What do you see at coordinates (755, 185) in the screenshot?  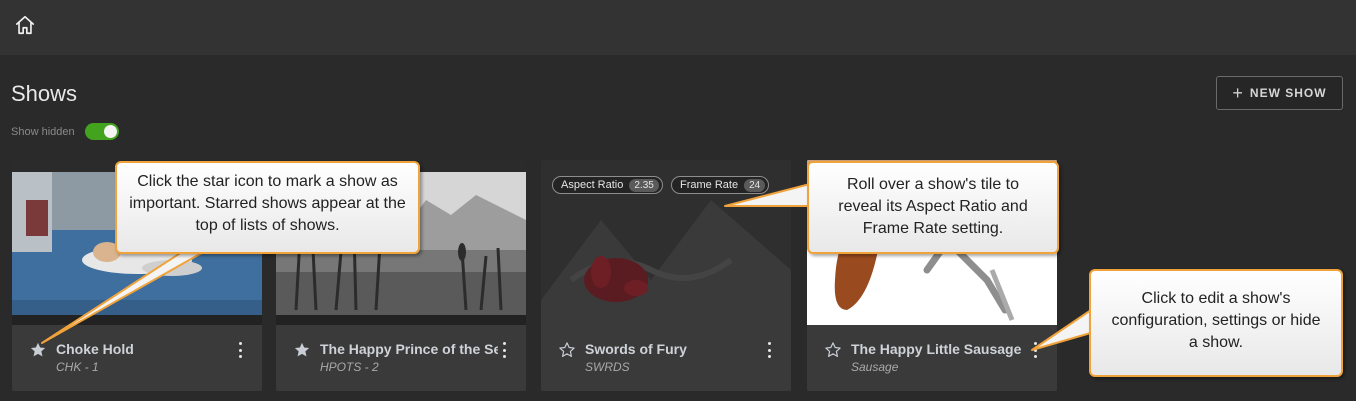 I see `frame-rate-value: 24` at bounding box center [755, 185].